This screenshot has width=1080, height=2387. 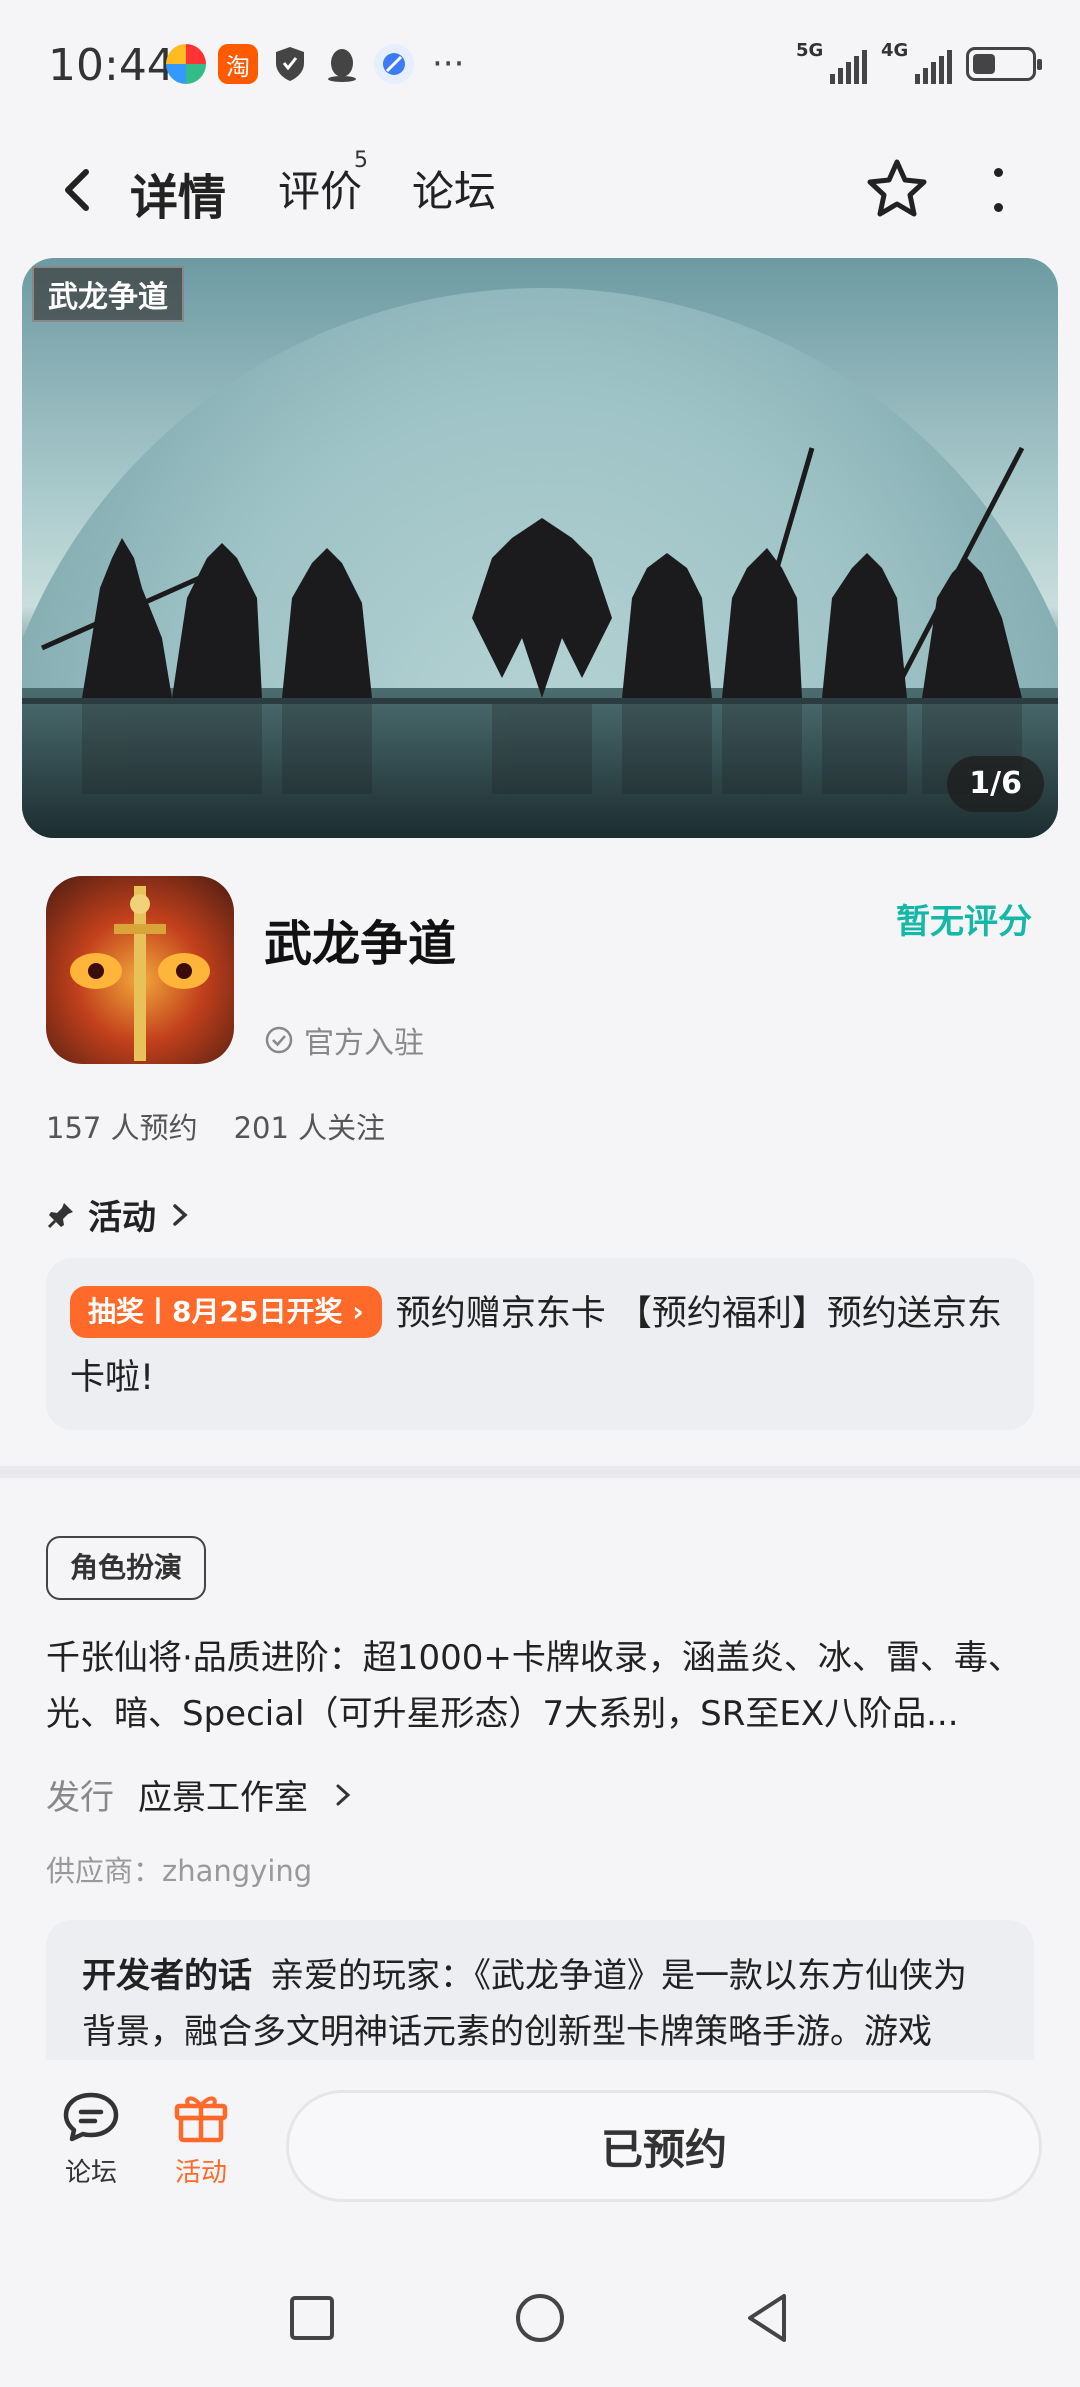 What do you see at coordinates (122, 1128) in the screenshot?
I see `reservation-count: 157 人预约` at bounding box center [122, 1128].